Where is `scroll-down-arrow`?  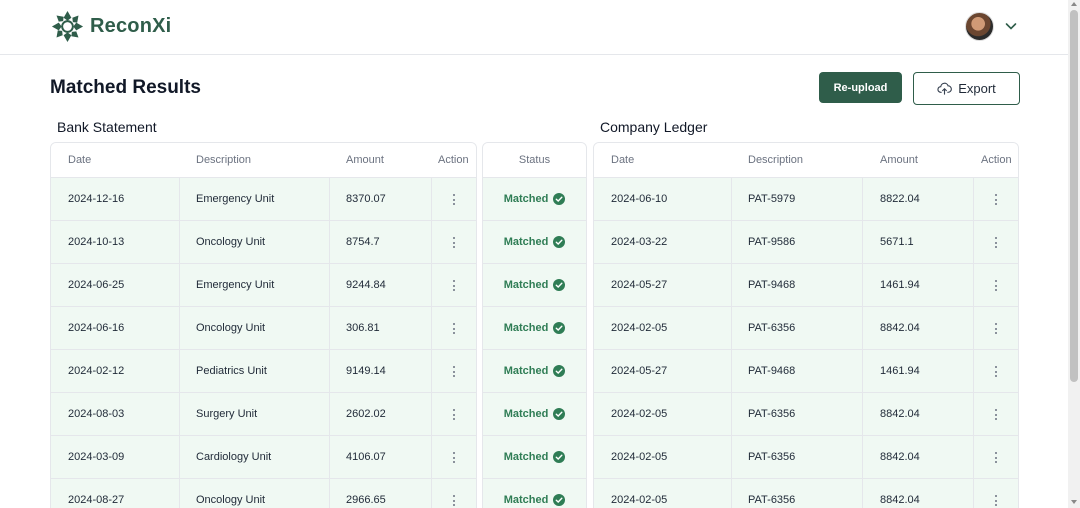 scroll-down-arrow is located at coordinates (1074, 502).